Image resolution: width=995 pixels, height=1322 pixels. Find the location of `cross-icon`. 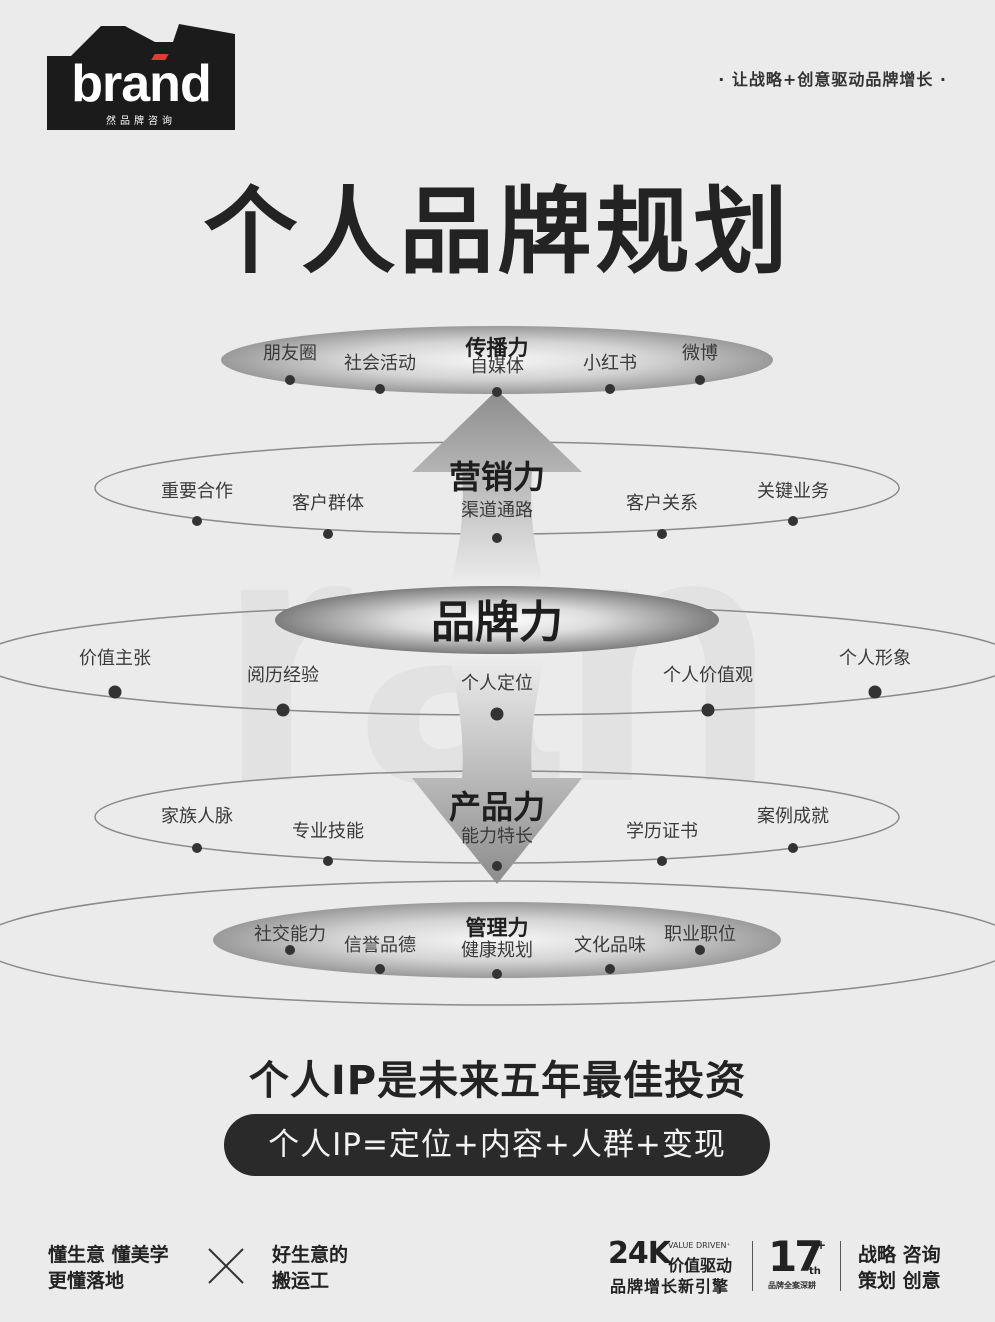

cross-icon is located at coordinates (226, 1266).